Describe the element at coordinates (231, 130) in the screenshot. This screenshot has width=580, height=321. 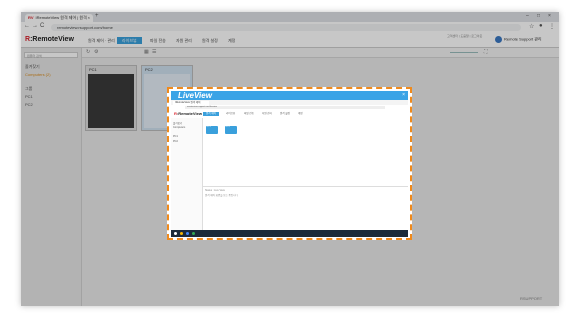
I see `remote-card: PC2` at that location.